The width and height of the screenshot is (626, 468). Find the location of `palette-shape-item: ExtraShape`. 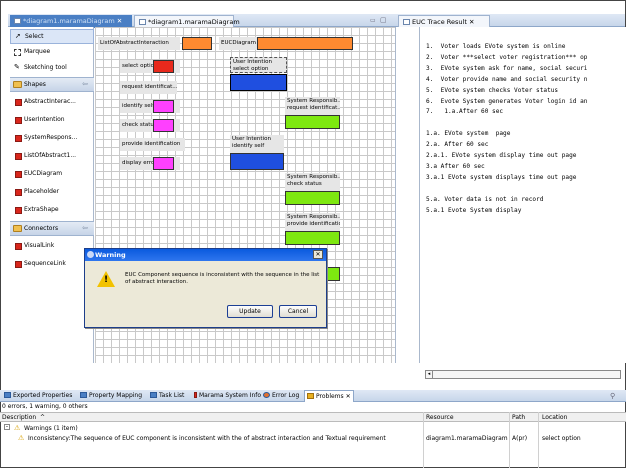

palette-shape-item: ExtraShape is located at coordinates (52, 210).